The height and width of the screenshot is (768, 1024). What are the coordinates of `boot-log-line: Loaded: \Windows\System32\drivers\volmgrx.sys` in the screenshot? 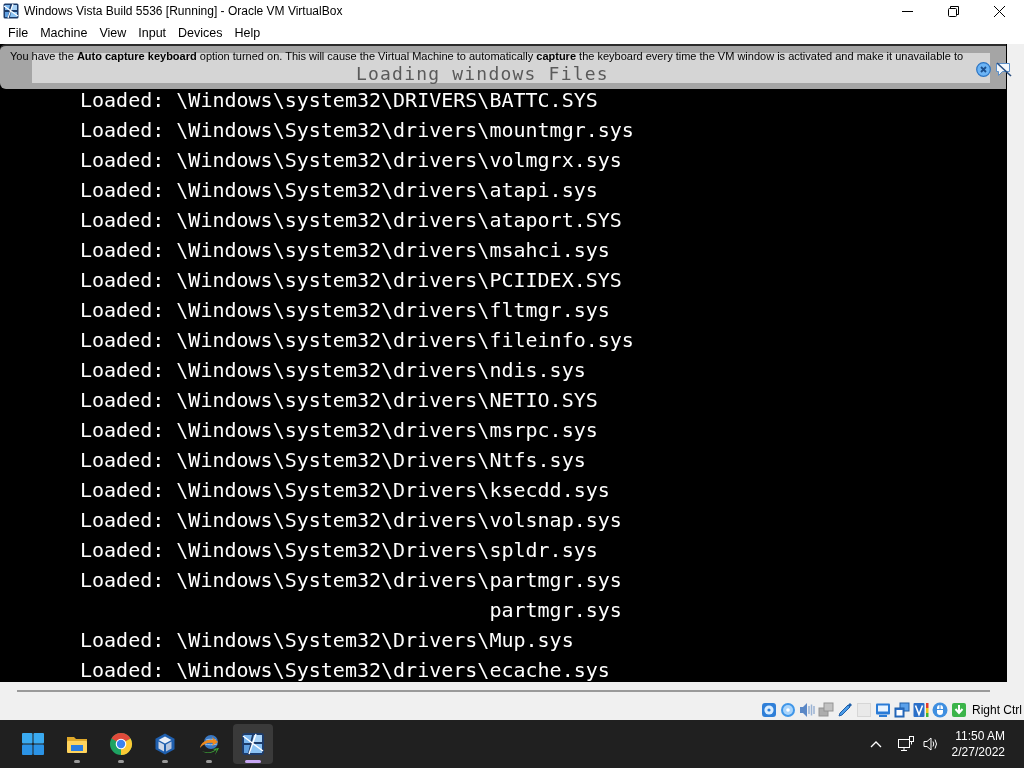 It's located at (351, 160).